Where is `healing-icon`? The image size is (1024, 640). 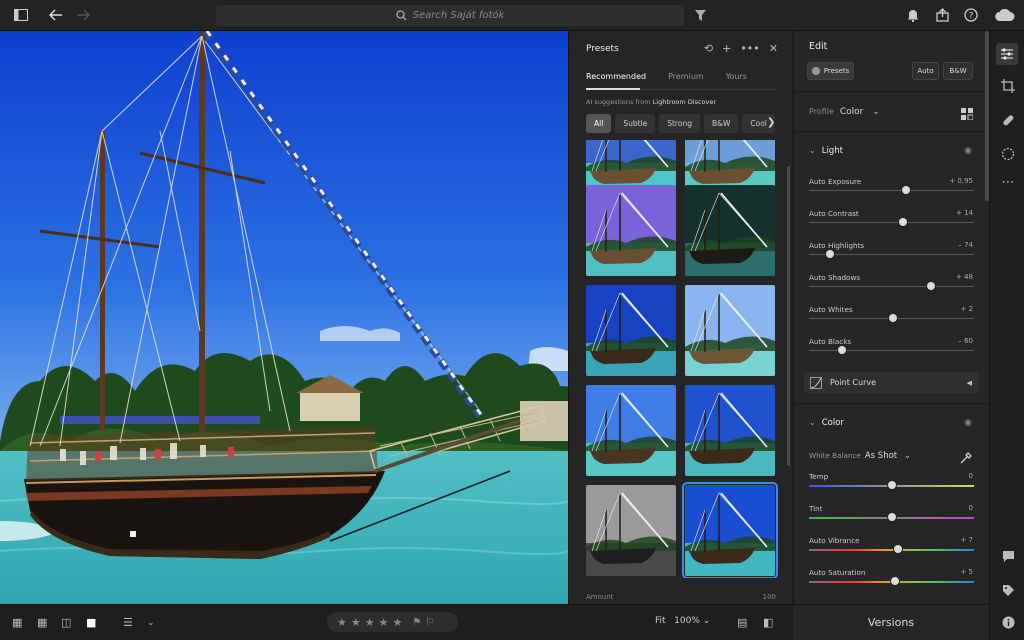 healing-icon is located at coordinates (1008, 120).